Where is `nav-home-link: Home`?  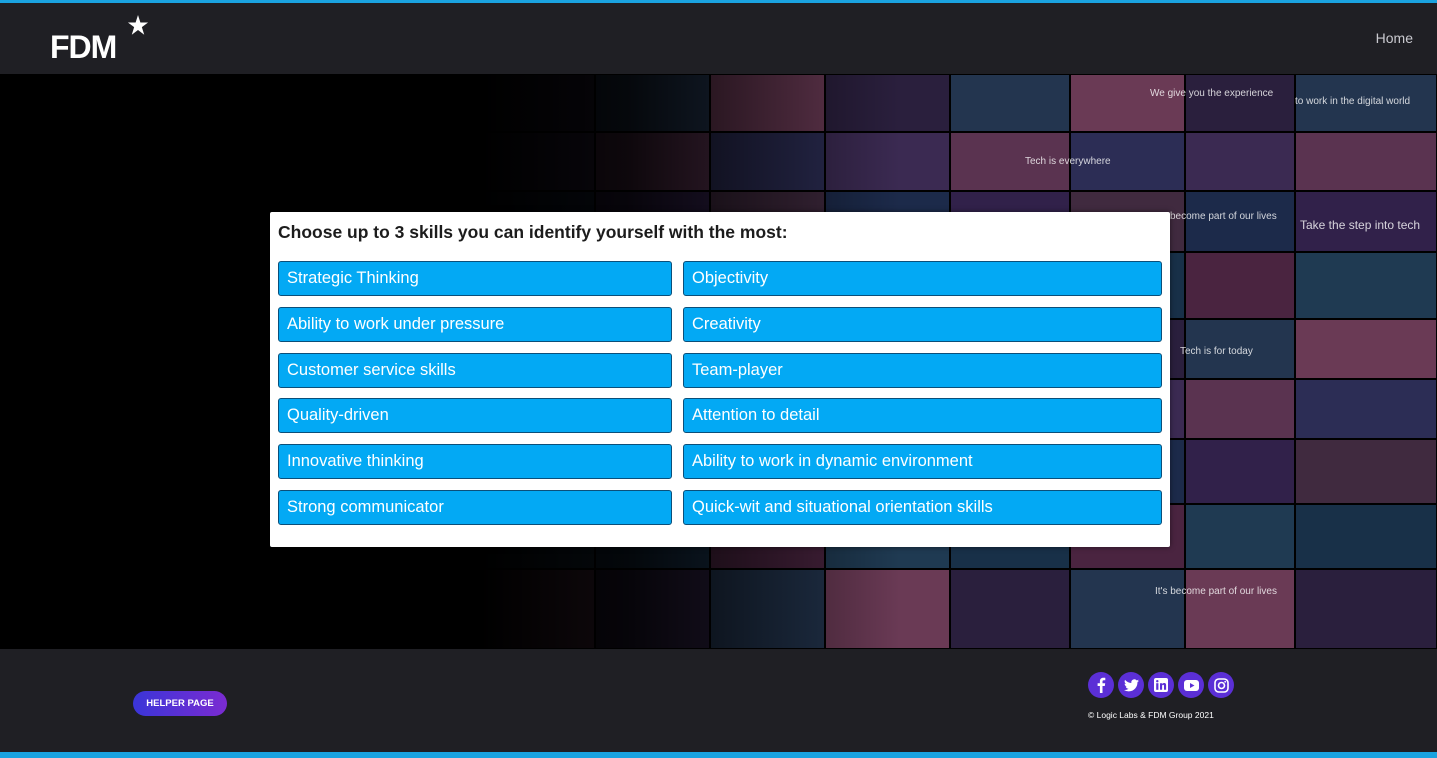
nav-home-link: Home is located at coordinates (1394, 38).